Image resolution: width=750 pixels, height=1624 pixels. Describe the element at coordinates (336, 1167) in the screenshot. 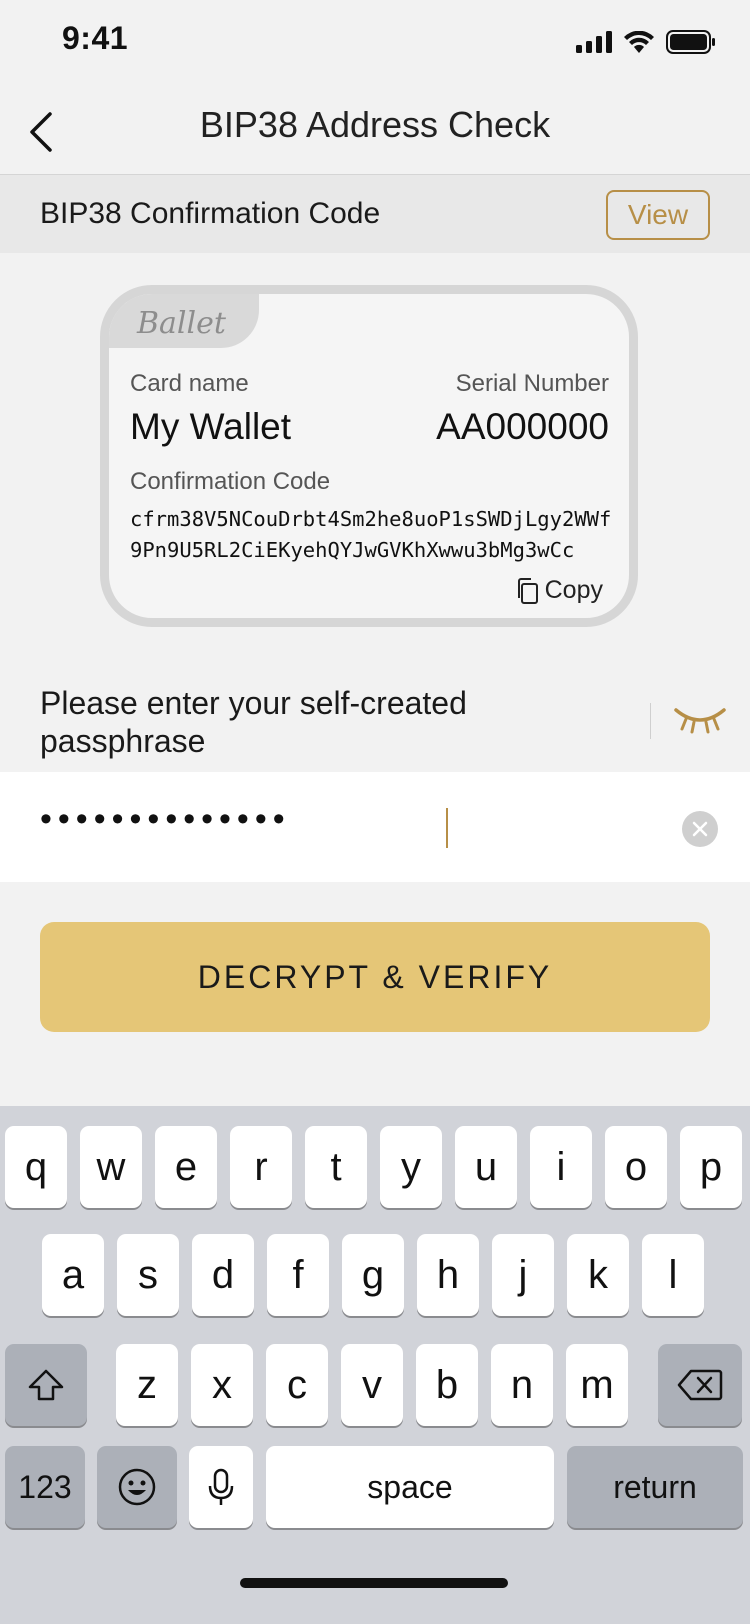

I see `key-t: t` at that location.